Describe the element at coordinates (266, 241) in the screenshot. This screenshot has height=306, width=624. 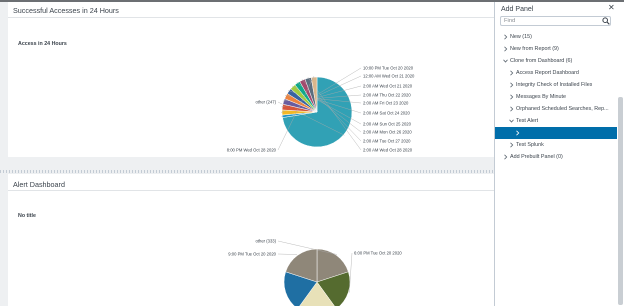
I see `pie-slice-label: other (333)` at that location.